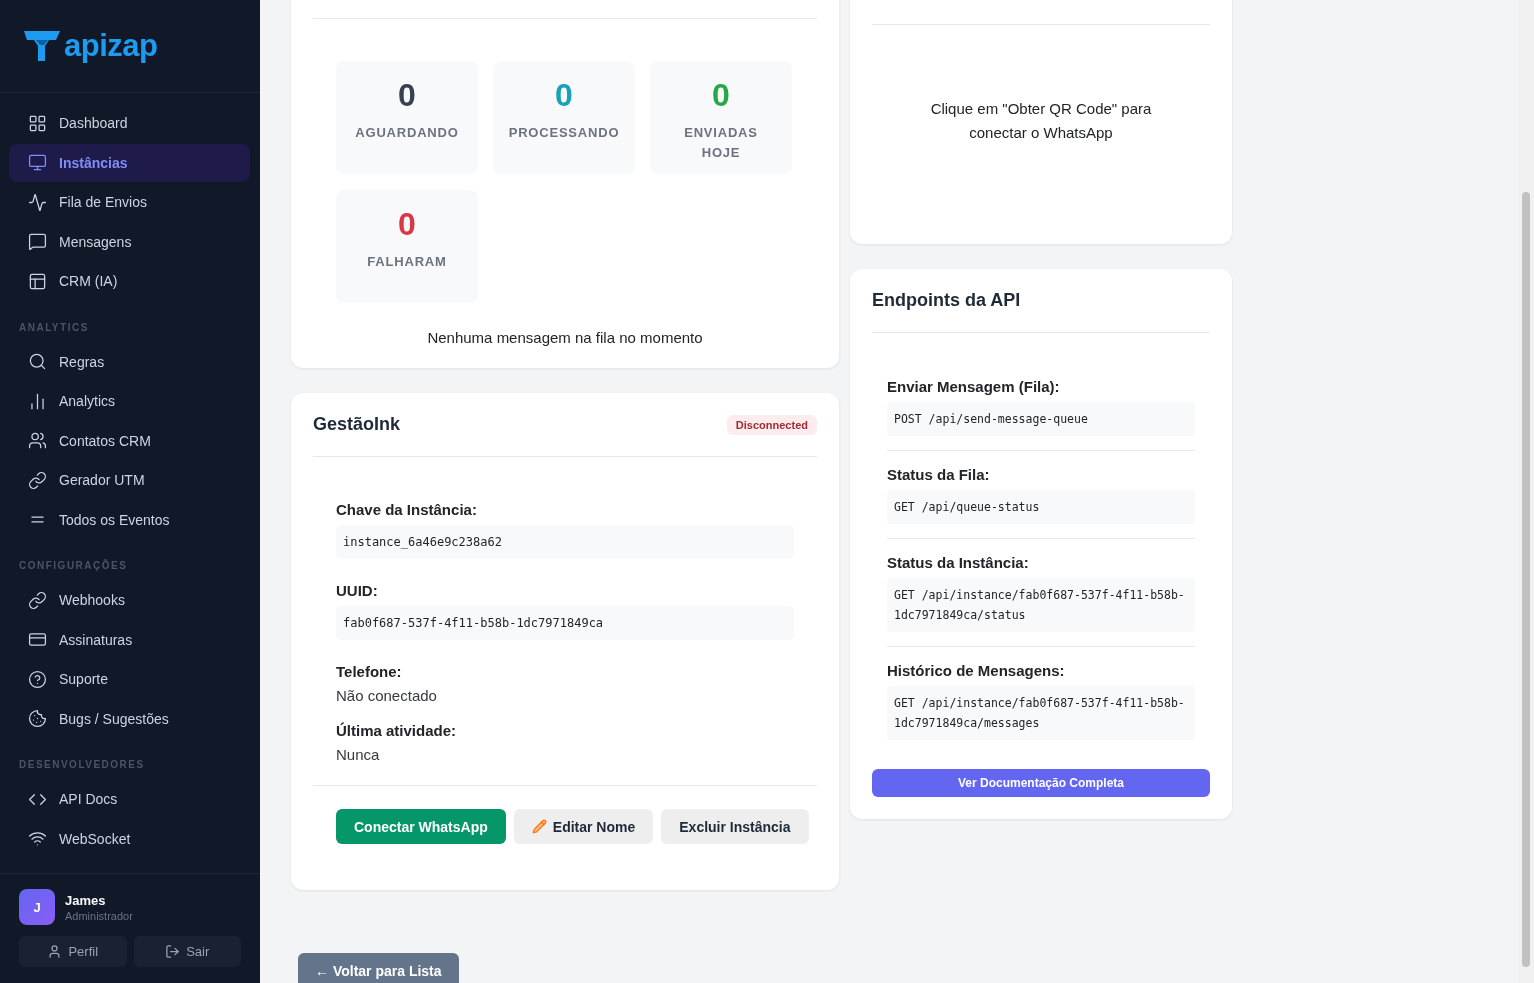 The width and height of the screenshot is (1534, 983). Describe the element at coordinates (54, 327) in the screenshot. I see `section-label: ANALYTICS` at that location.